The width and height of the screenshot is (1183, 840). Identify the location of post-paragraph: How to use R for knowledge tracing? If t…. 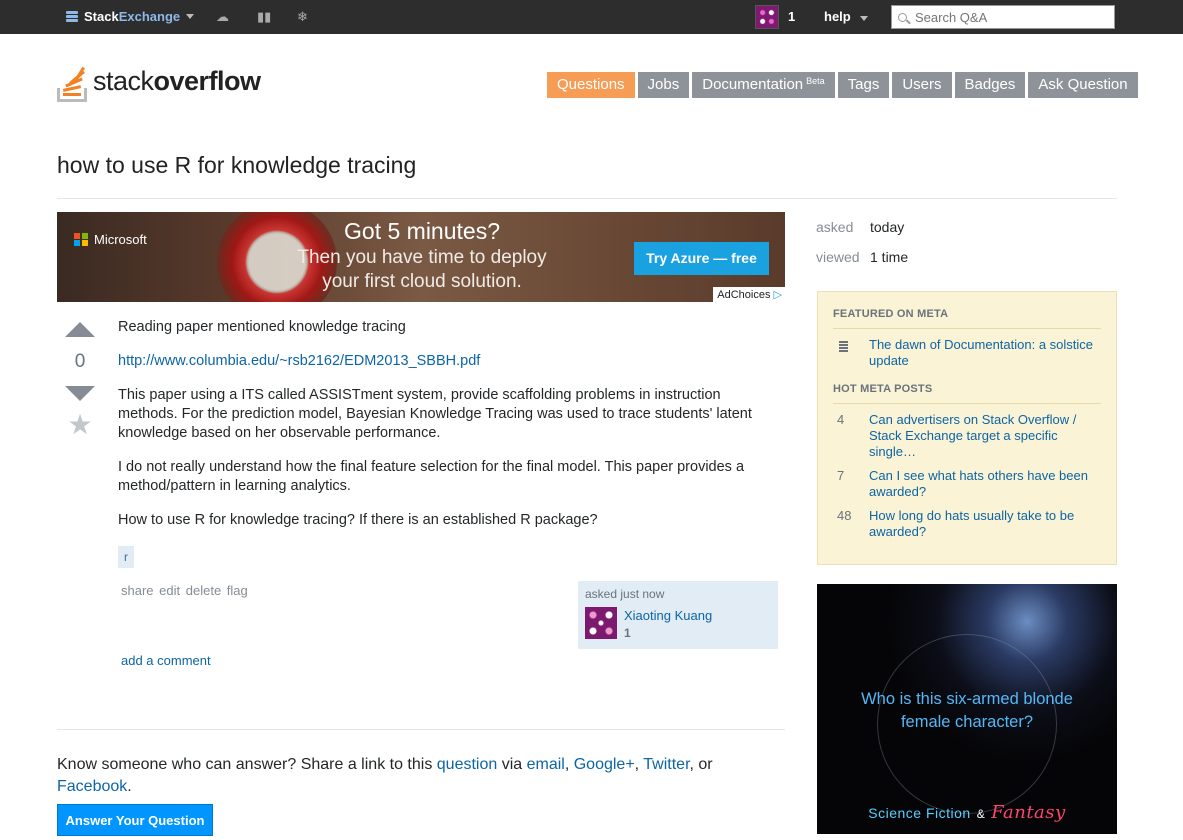
(358, 520).